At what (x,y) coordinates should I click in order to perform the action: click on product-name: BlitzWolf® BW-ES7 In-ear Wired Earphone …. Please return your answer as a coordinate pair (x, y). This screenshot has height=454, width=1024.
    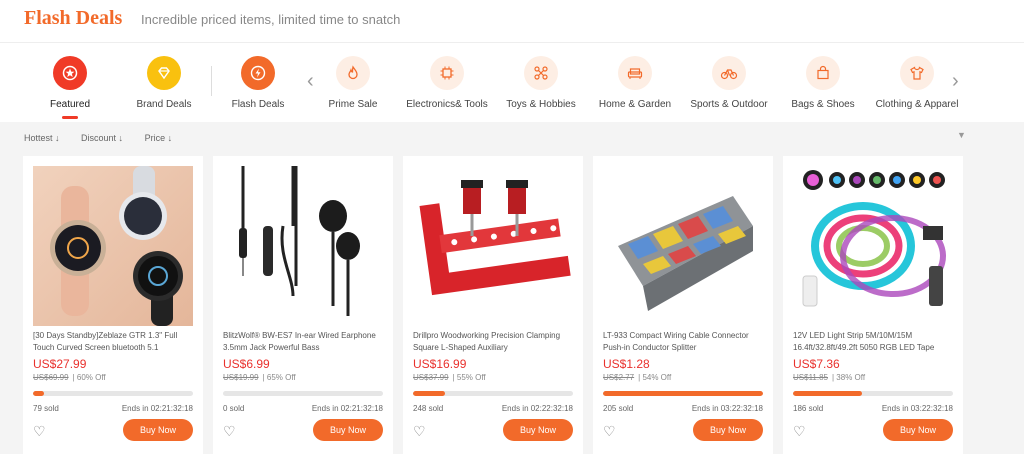
    Looking at the image, I should click on (303, 342).